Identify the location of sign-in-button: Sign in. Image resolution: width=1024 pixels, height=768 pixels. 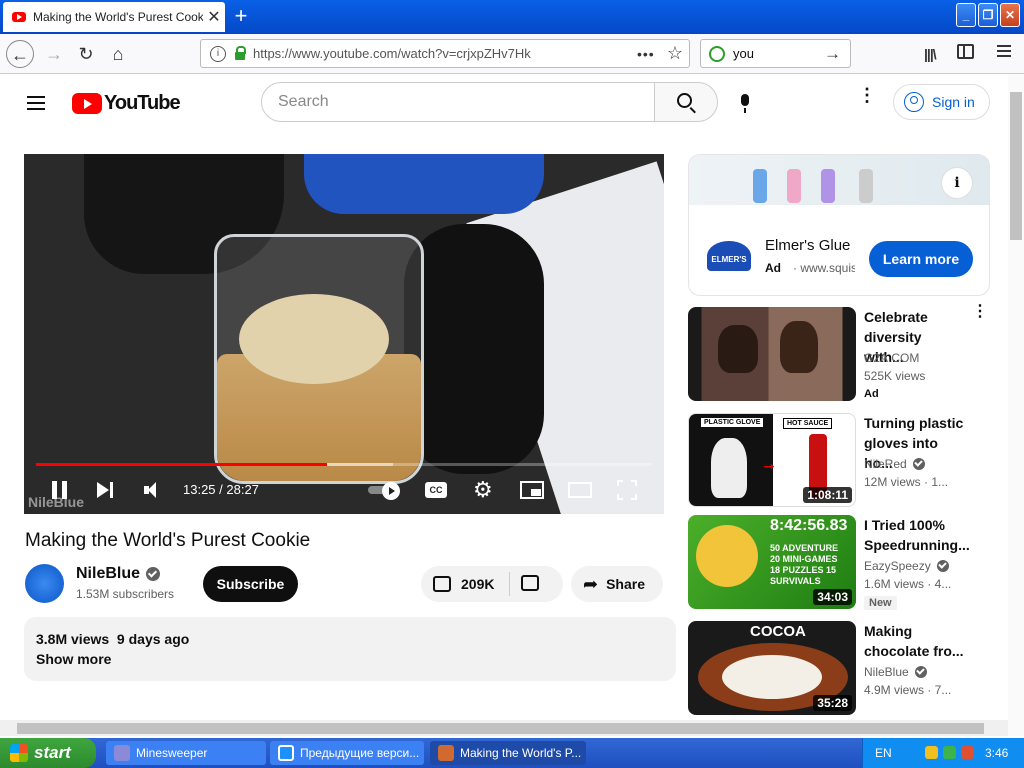
(941, 102).